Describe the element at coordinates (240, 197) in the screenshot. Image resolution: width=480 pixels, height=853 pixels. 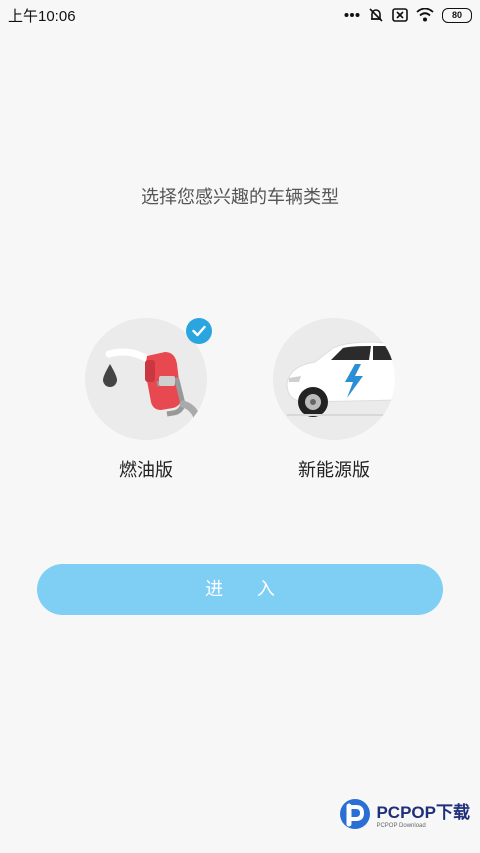
I see `page-prompt: 选择您感兴趣的车辆类型` at that location.